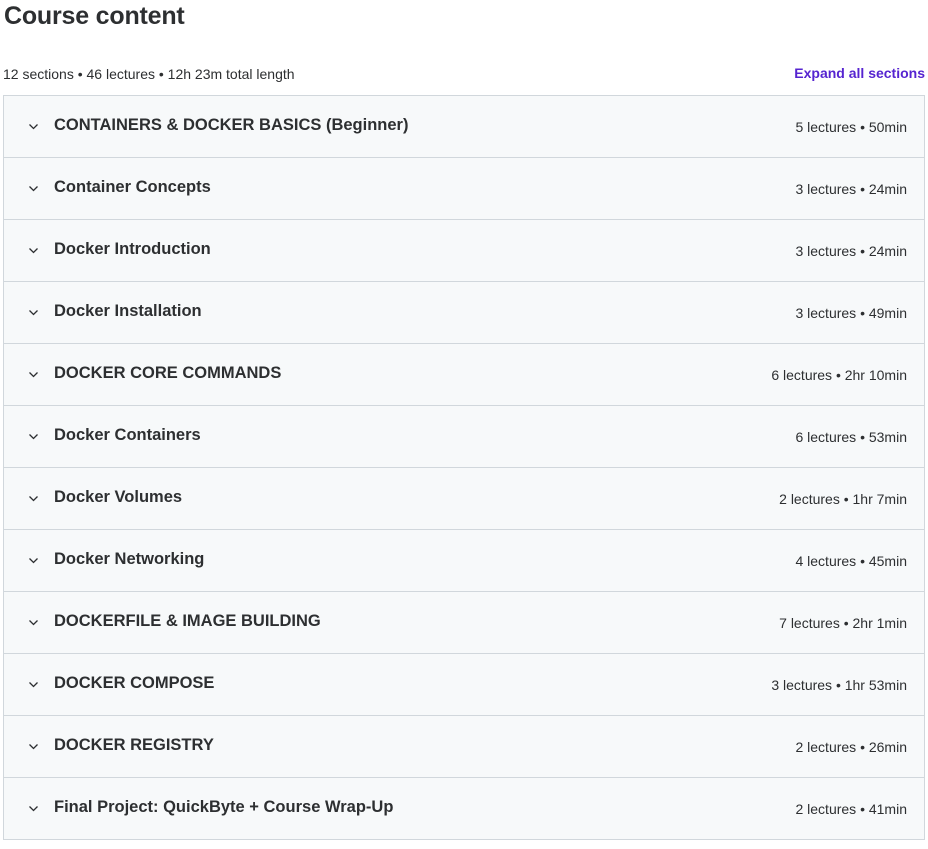 The height and width of the screenshot is (849, 928). What do you see at coordinates (134, 745) in the screenshot?
I see `section-title: DOCKER REGISTRY` at bounding box center [134, 745].